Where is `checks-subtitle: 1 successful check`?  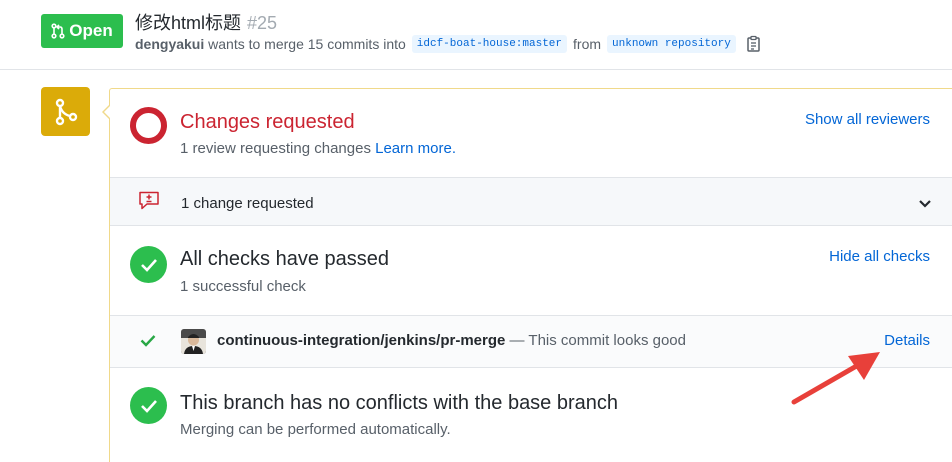 checks-subtitle: 1 successful check is located at coordinates (243, 286).